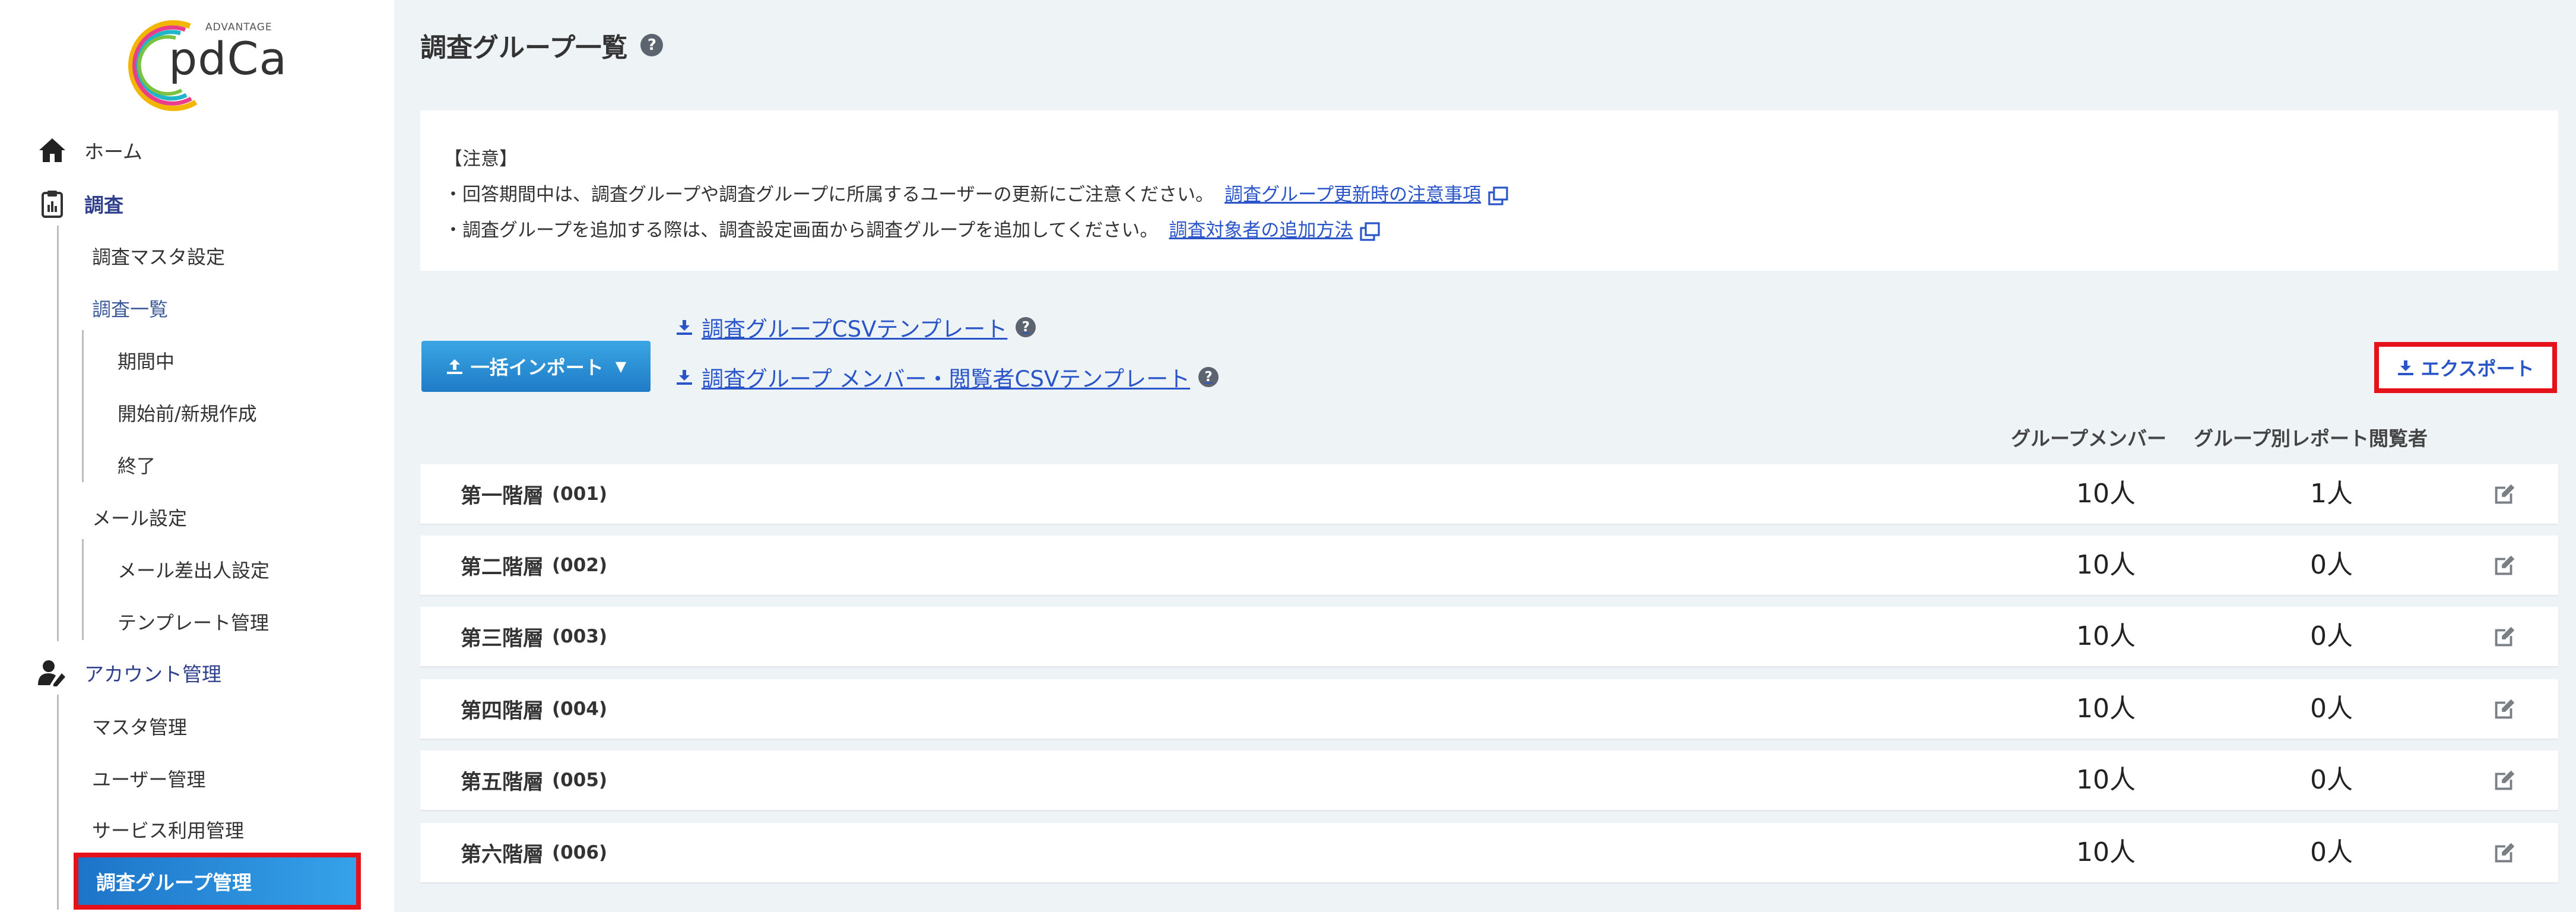 Image resolution: width=2576 pixels, height=912 pixels. Describe the element at coordinates (58, 433) in the screenshot. I see `tree-line-survey` at that location.